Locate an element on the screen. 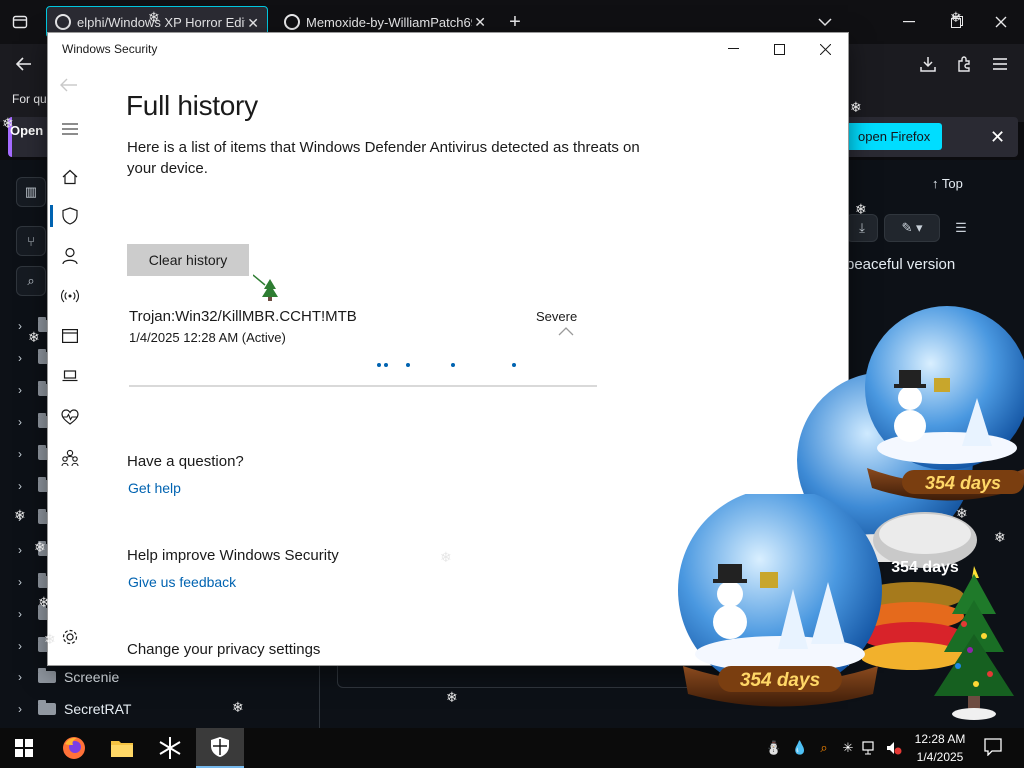  search-icon: ⌕ is located at coordinates (31, 281).